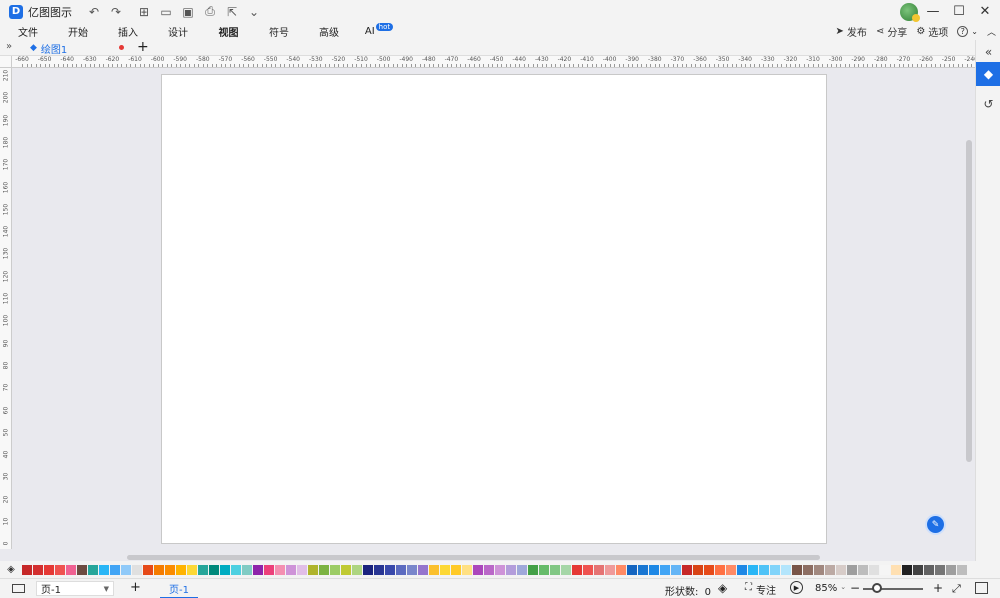 This screenshot has width=1000, height=598. Describe the element at coordinates (178, 31) in the screenshot. I see `menu-item-3: 设计` at that location.